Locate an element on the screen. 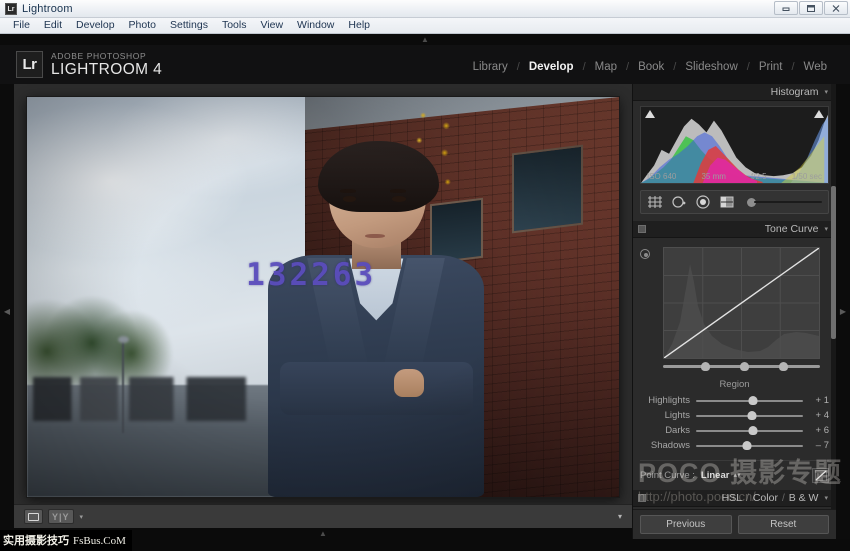 The width and height of the screenshot is (850, 551). slider-knob-darks is located at coordinates (753, 430).